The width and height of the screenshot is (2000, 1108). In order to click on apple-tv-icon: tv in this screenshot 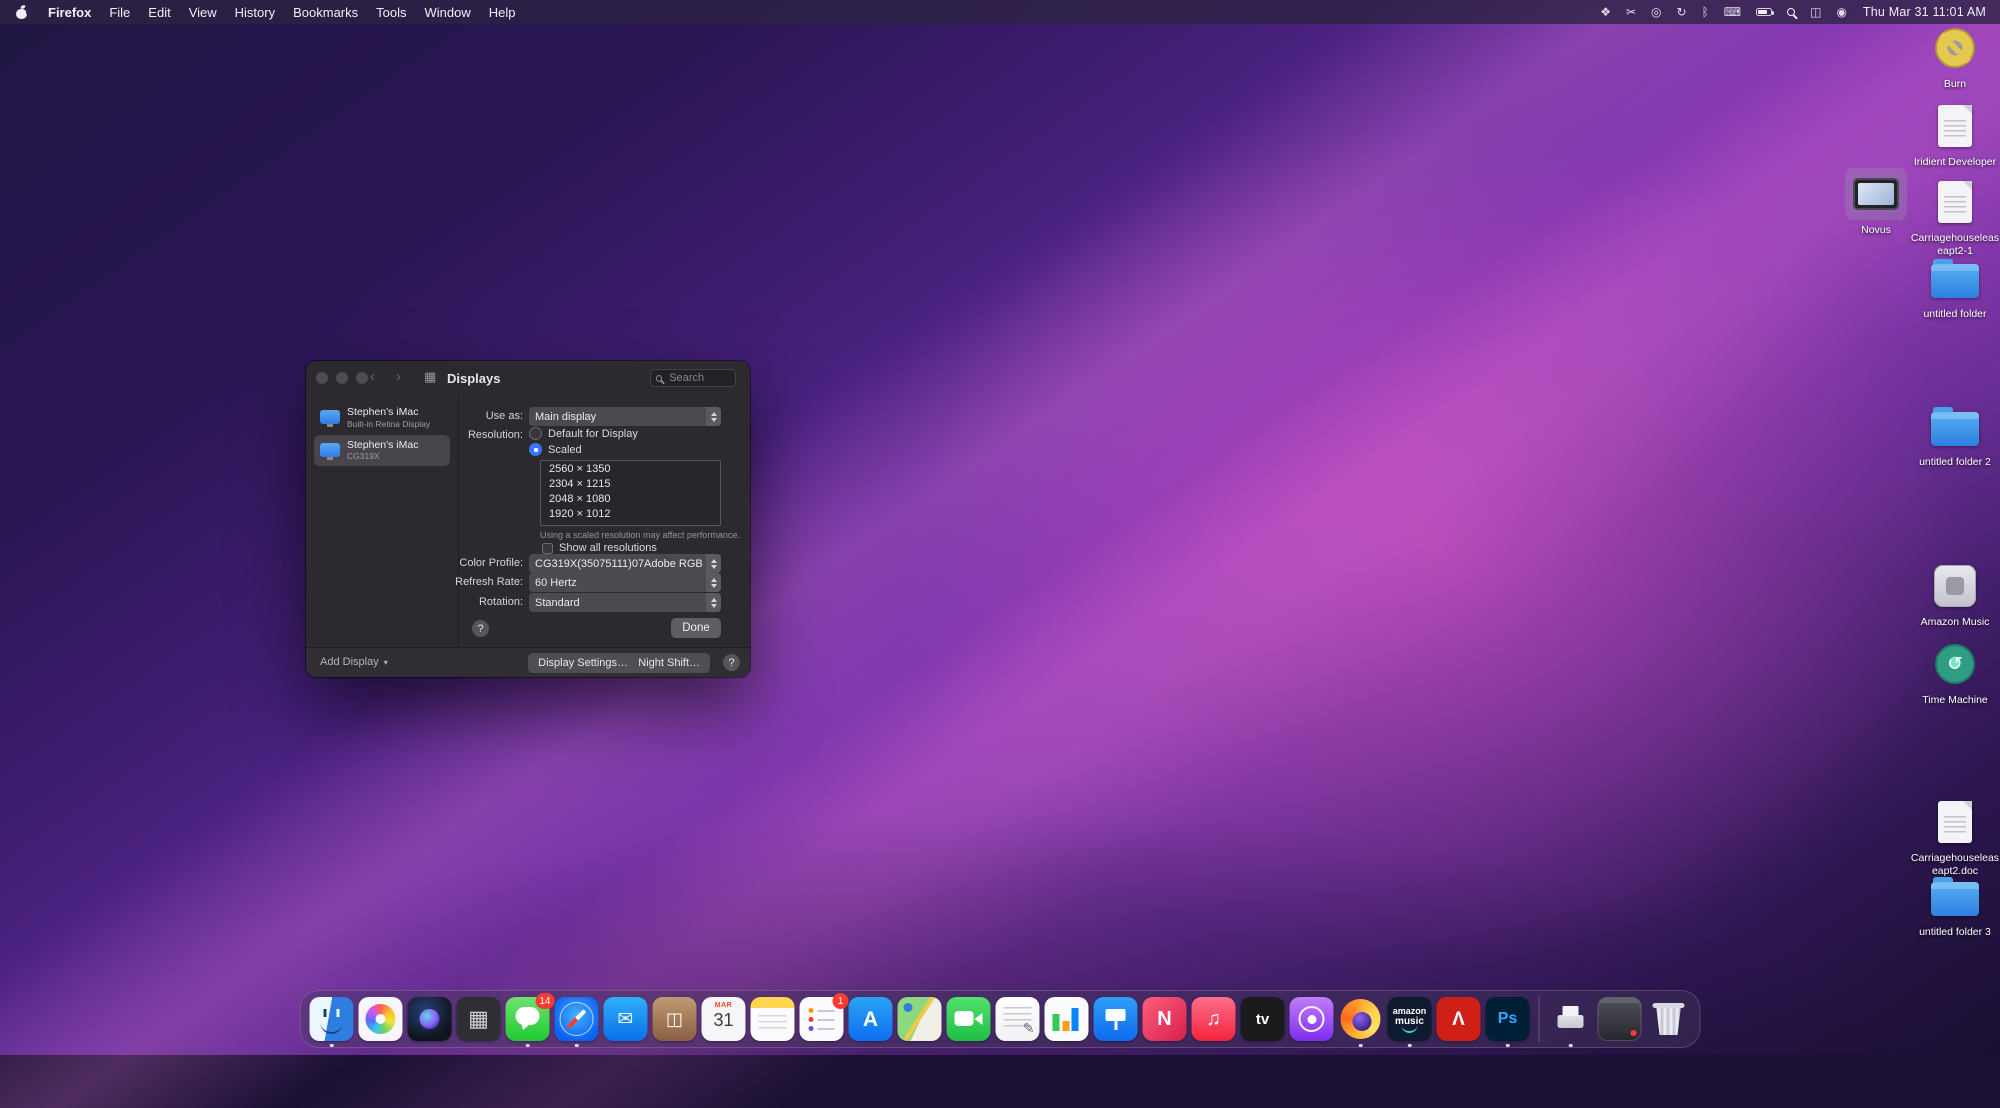, I will do `click(1262, 1019)`.